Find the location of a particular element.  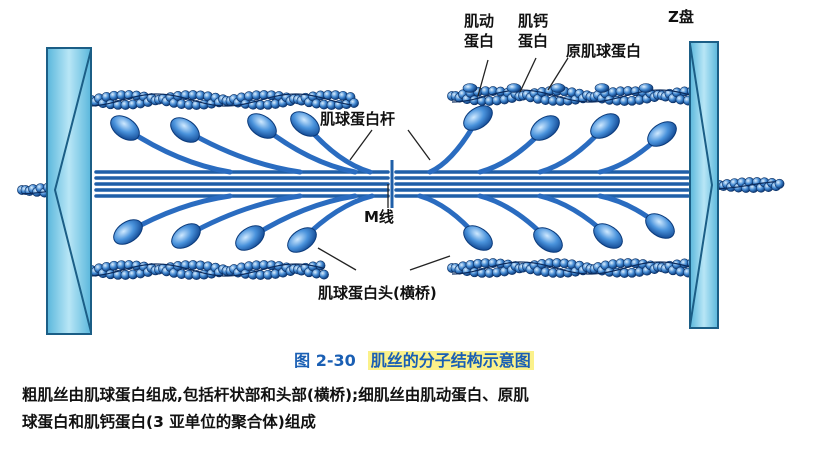

thin-filament-top-right is located at coordinates (574, 96).